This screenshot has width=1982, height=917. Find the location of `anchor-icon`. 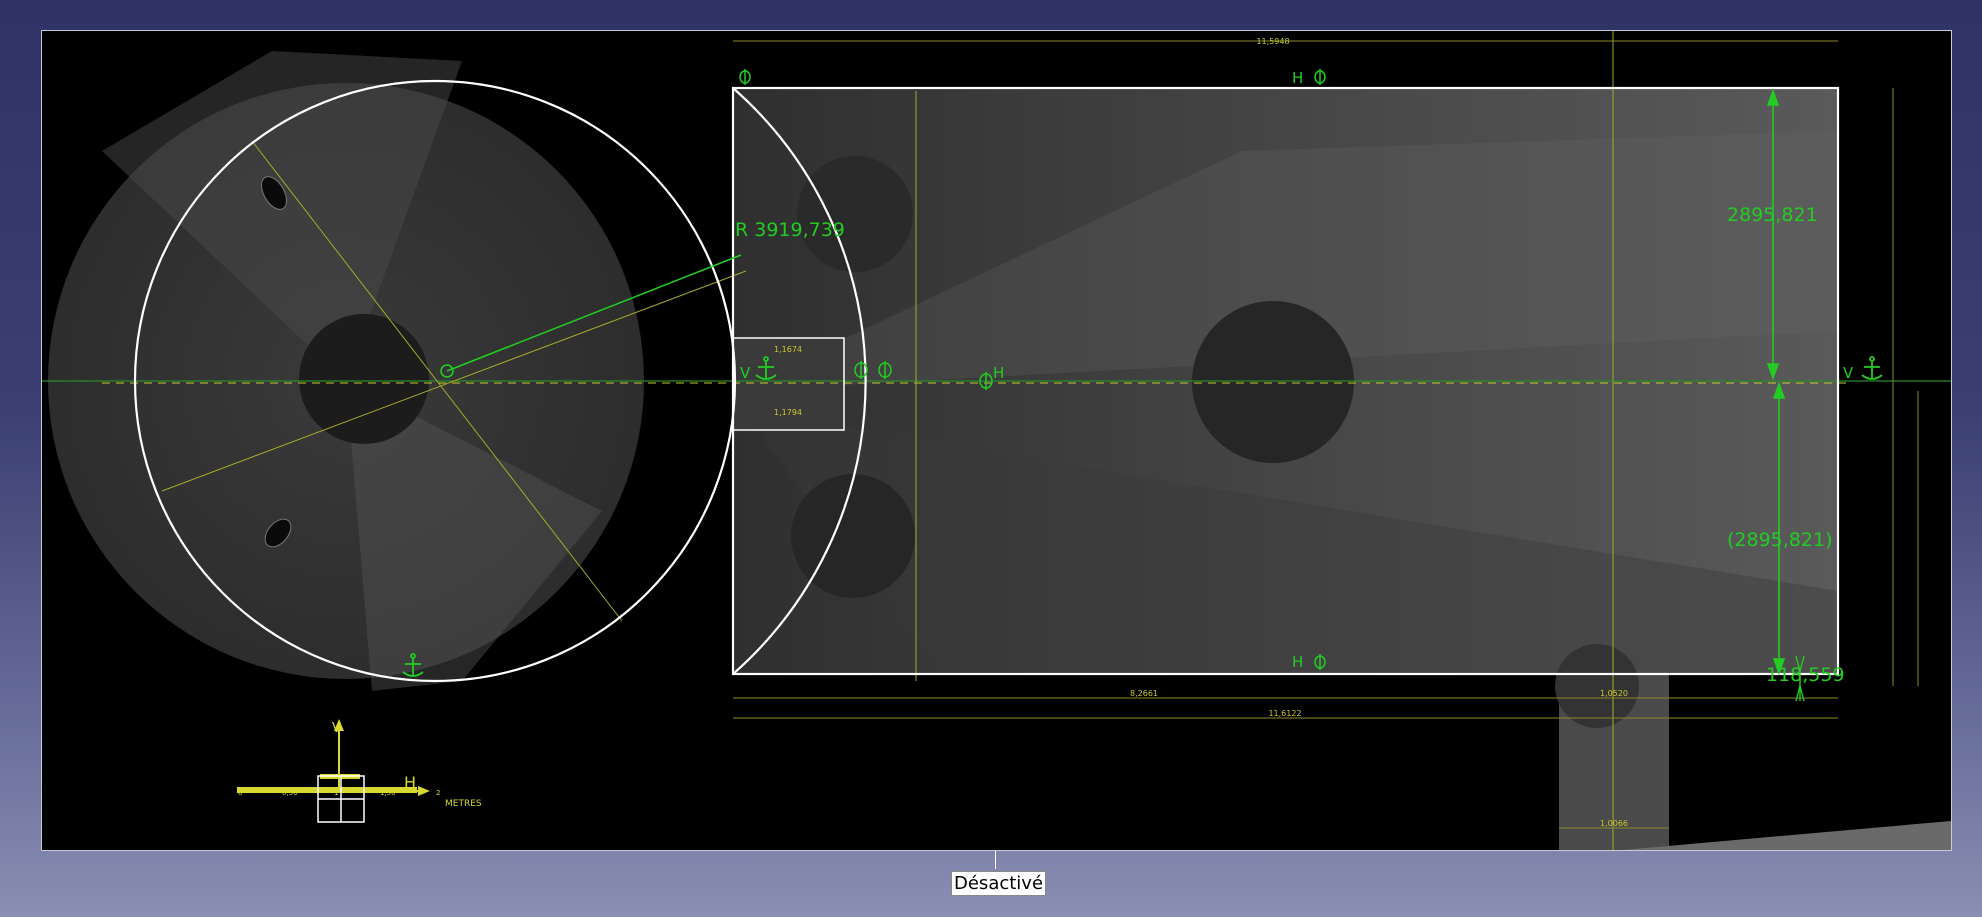

anchor-icon is located at coordinates (1872, 368).